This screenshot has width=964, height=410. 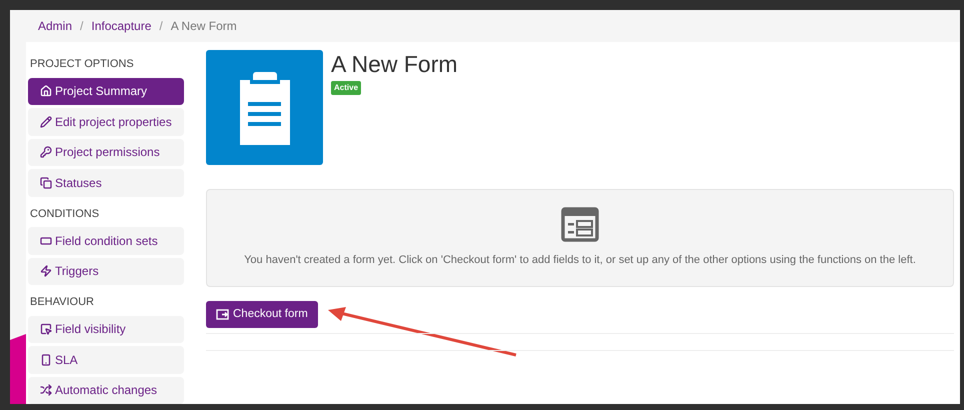 I want to click on sidebar-item: Field condition sets, so click(x=106, y=240).